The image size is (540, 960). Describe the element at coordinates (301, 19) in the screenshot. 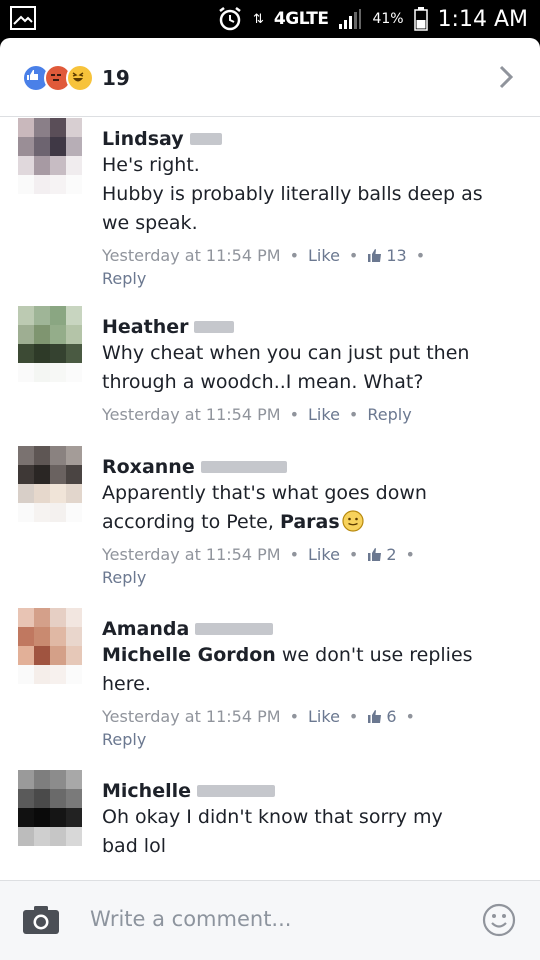

I see `network-type: 4GLTE` at that location.